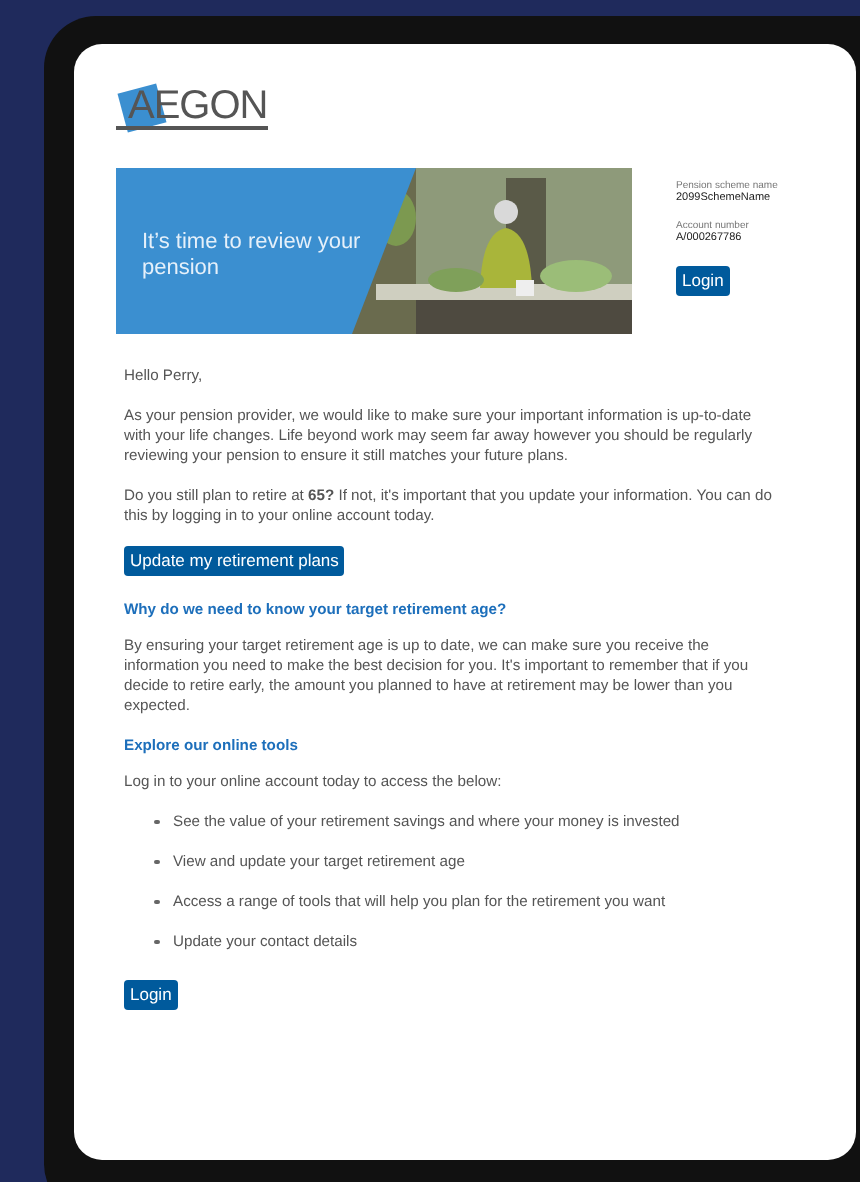 This screenshot has width=860, height=1182. I want to click on banner-headline: It’s time to review your pension, so click(252, 256).